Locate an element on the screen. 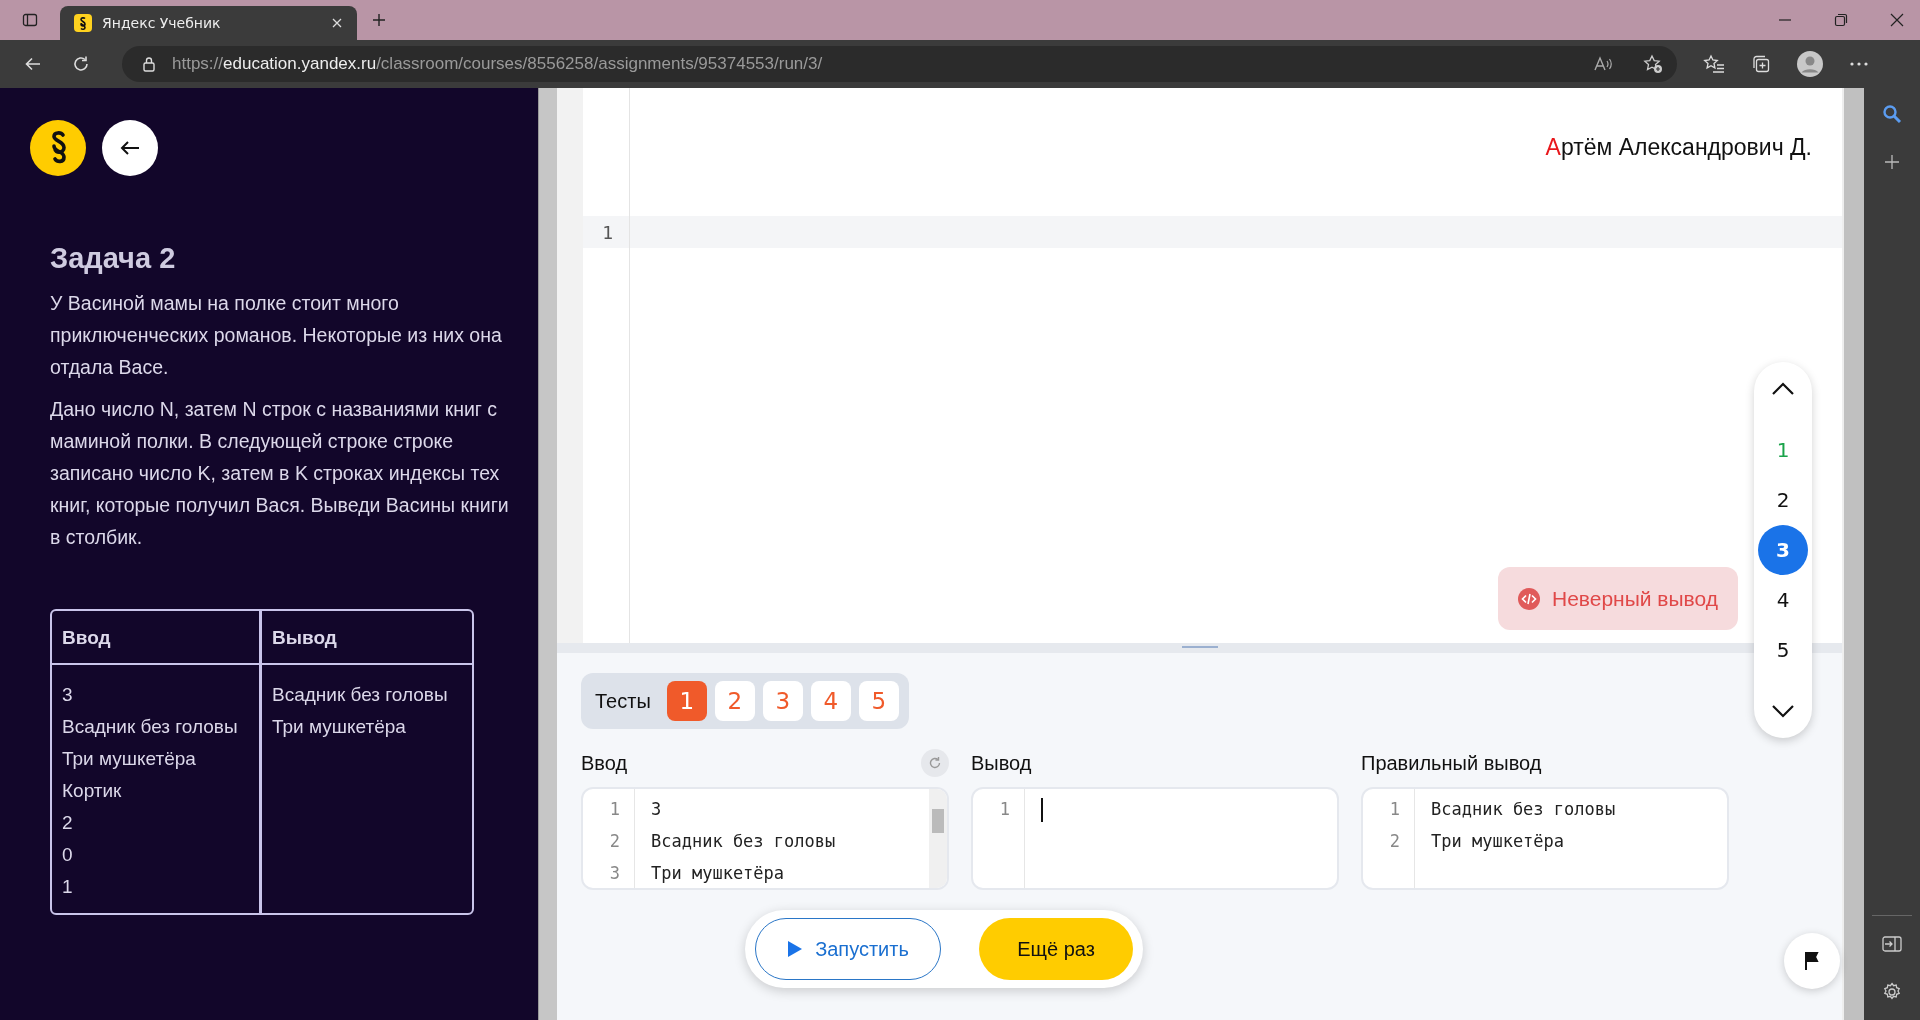  browser-tab: Яндекс Учебник is located at coordinates (208, 23).